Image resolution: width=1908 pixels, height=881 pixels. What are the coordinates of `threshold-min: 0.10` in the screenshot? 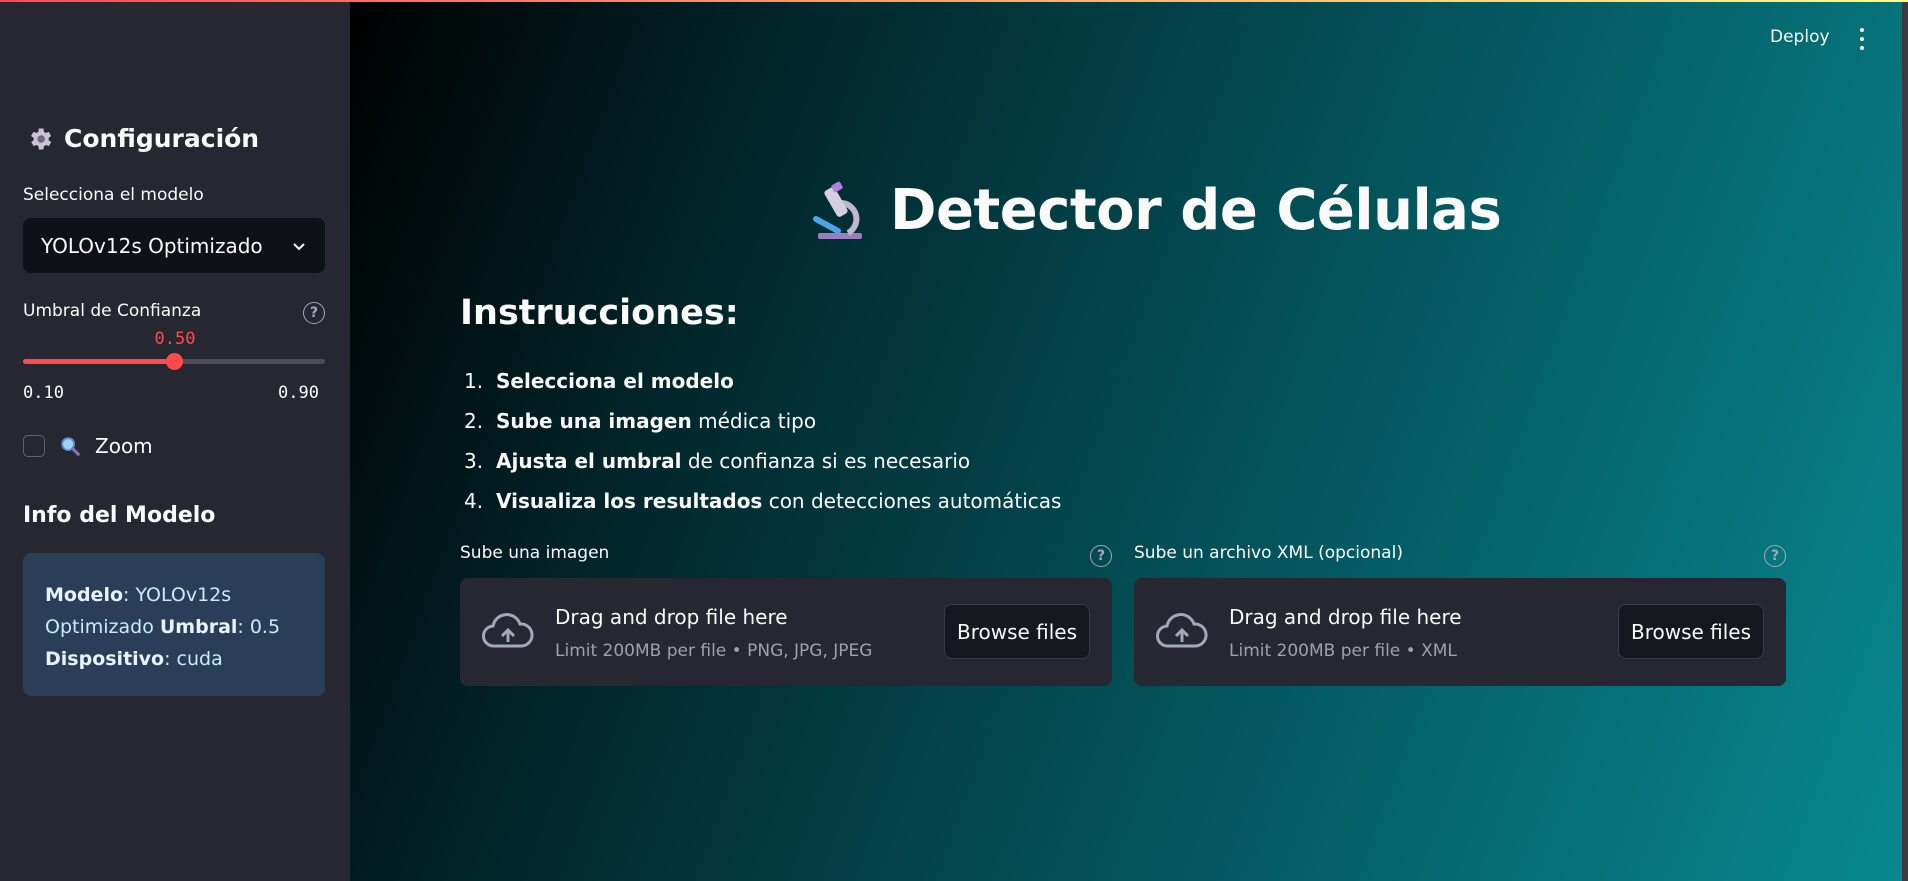 It's located at (43, 393).